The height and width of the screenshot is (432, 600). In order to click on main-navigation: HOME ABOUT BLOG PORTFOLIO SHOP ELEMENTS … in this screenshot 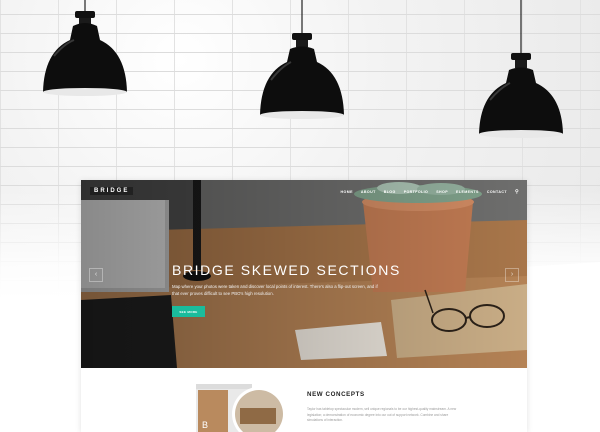, I will do `click(430, 192)`.